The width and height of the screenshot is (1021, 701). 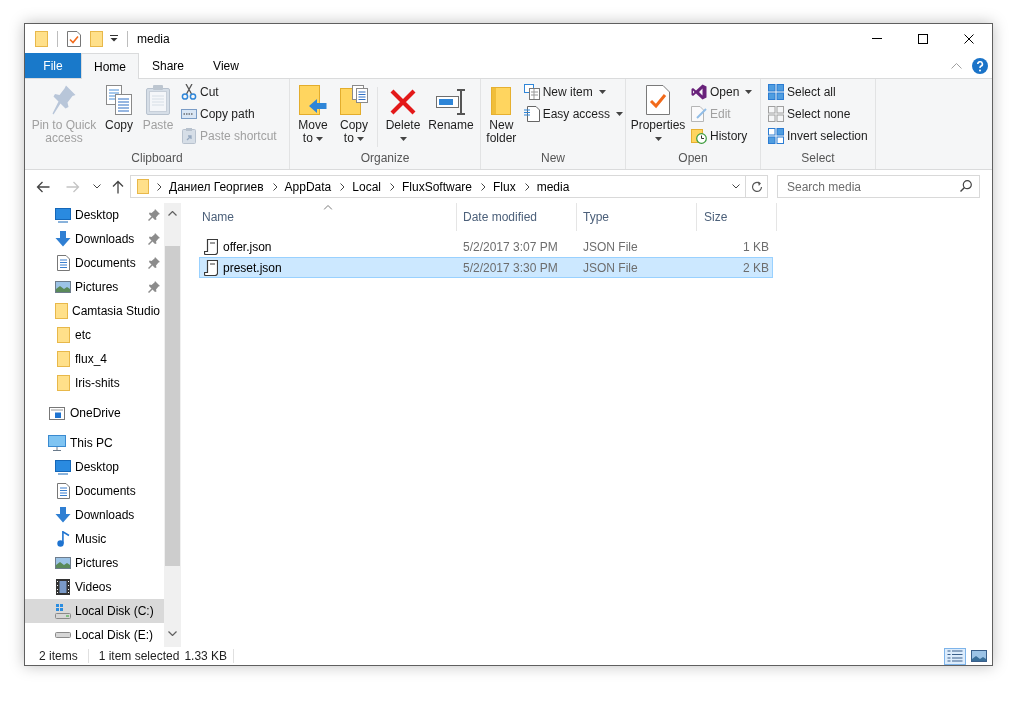 I want to click on ribbon-button: History, so click(x=719, y=136).